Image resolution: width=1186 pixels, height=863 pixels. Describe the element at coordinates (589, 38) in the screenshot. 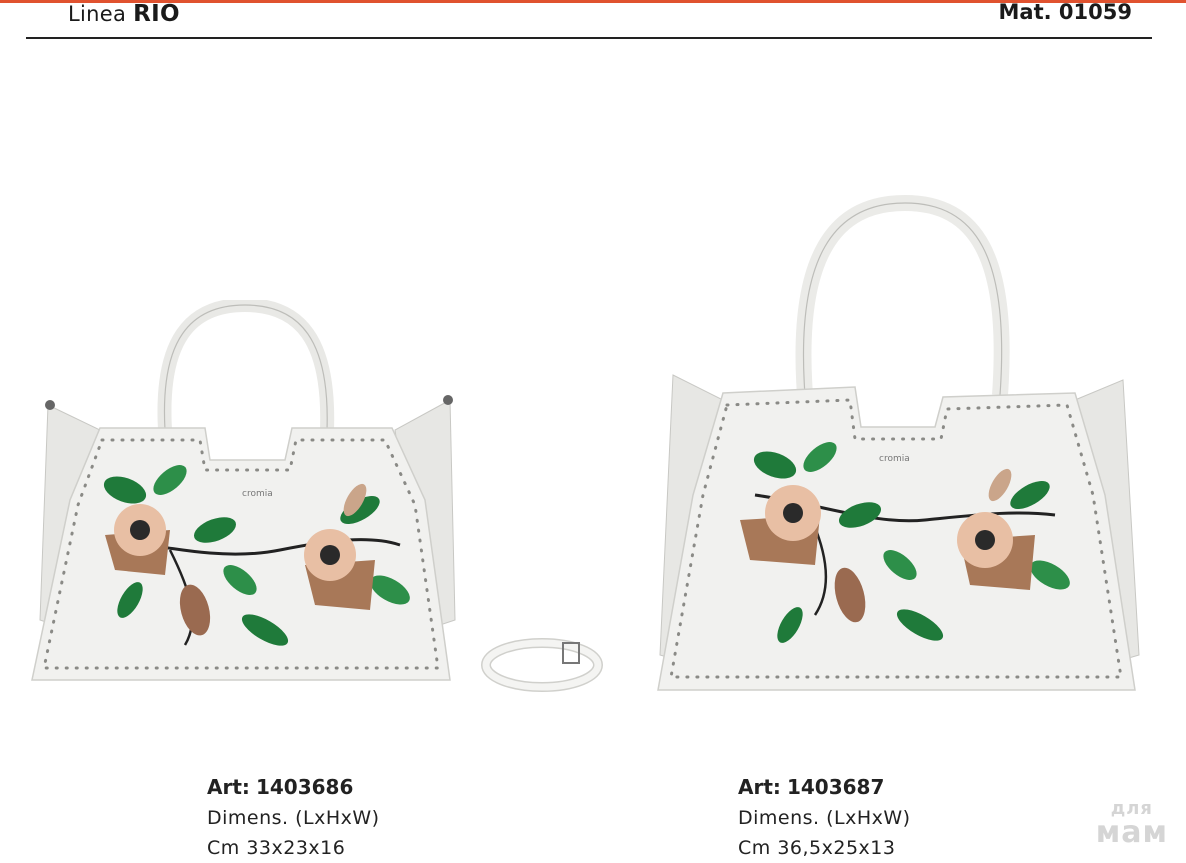

I see `header-divider` at that location.